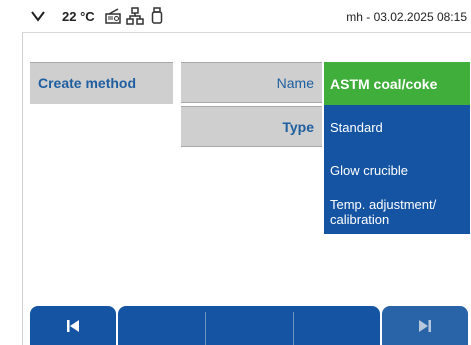 This screenshot has height=345, width=471. Describe the element at coordinates (251, 126) in the screenshot. I see `type-label: Type` at that location.